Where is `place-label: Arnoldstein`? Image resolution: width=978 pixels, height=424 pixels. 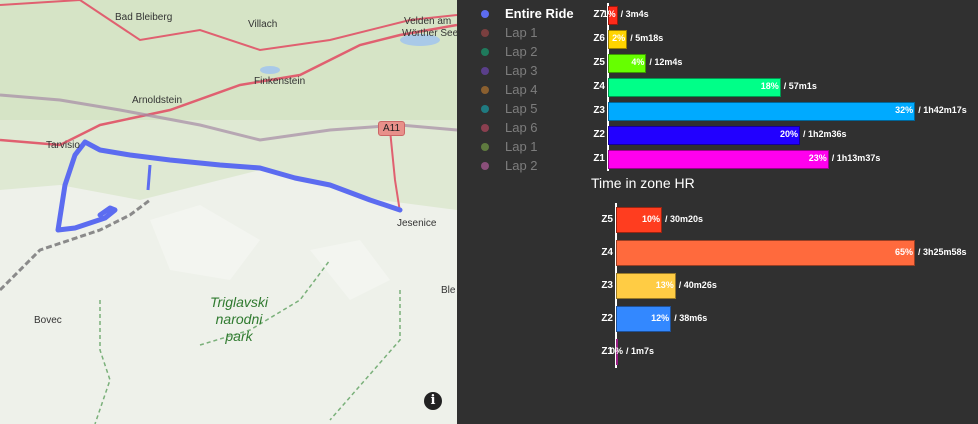 place-label: Arnoldstein is located at coordinates (157, 100).